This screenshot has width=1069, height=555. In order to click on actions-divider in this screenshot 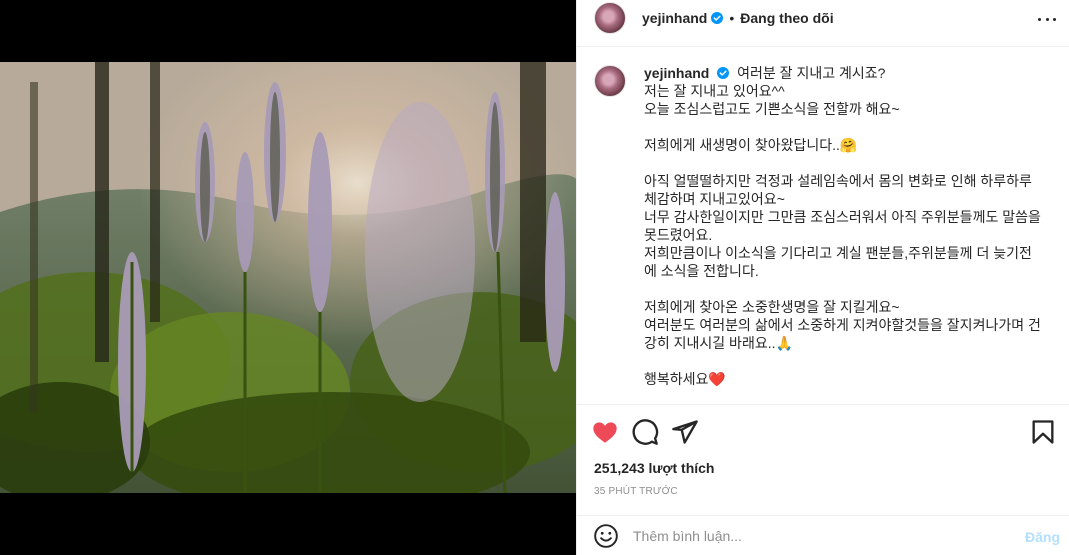, I will do `click(823, 404)`.